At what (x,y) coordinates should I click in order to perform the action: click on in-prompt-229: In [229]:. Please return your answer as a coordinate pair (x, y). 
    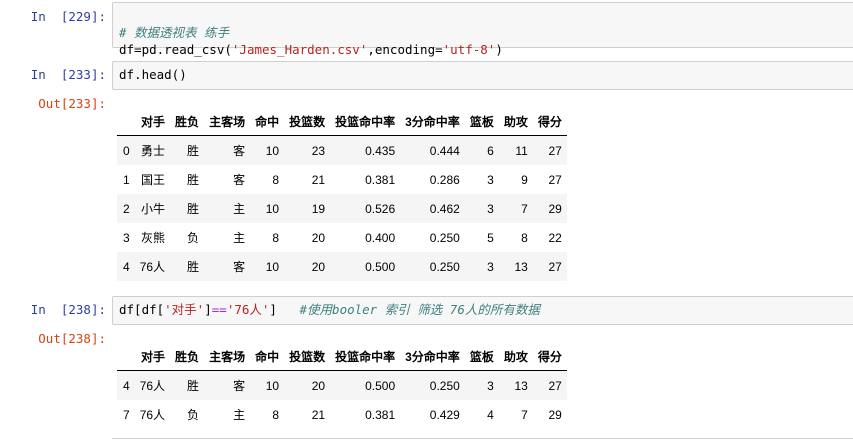
    Looking at the image, I should click on (68, 16).